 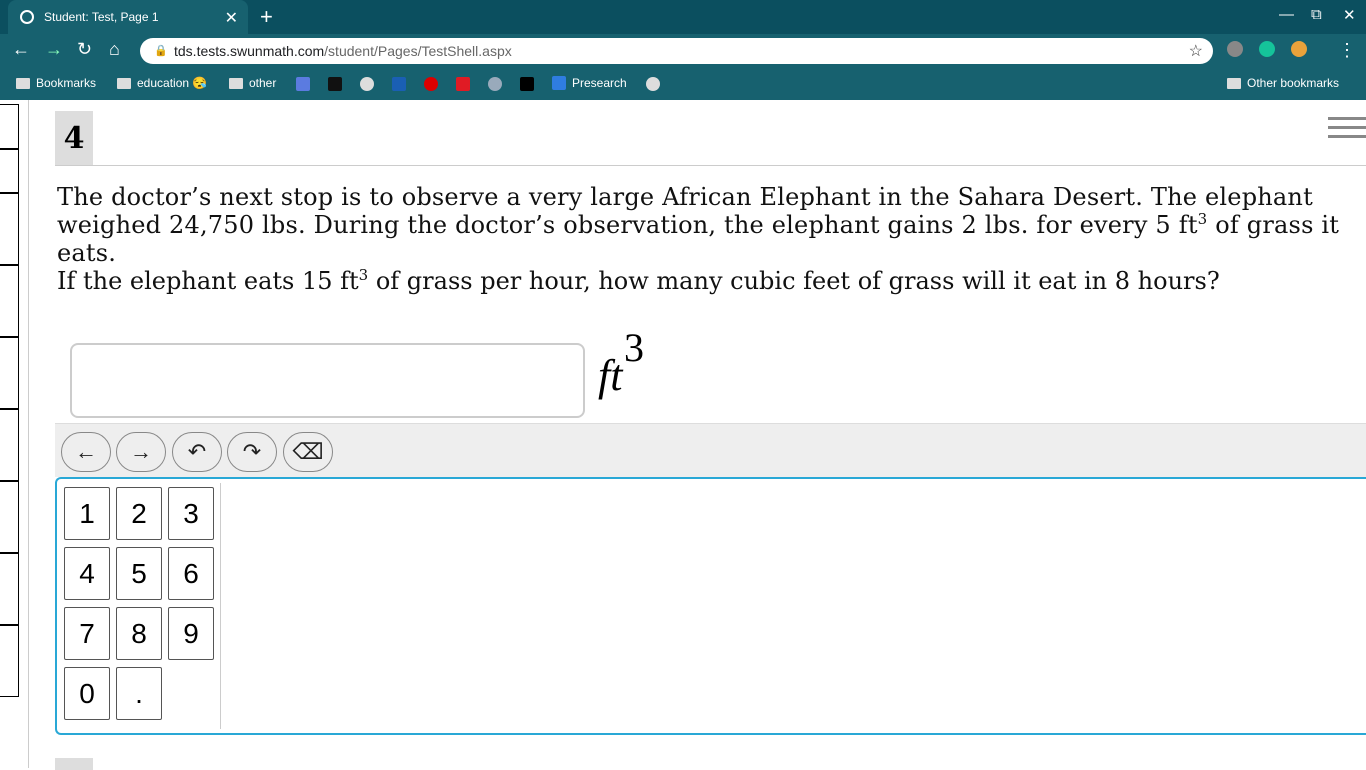 What do you see at coordinates (418, 51) in the screenshot?
I see `url-path: /student/Pages/TestShell.aspx` at bounding box center [418, 51].